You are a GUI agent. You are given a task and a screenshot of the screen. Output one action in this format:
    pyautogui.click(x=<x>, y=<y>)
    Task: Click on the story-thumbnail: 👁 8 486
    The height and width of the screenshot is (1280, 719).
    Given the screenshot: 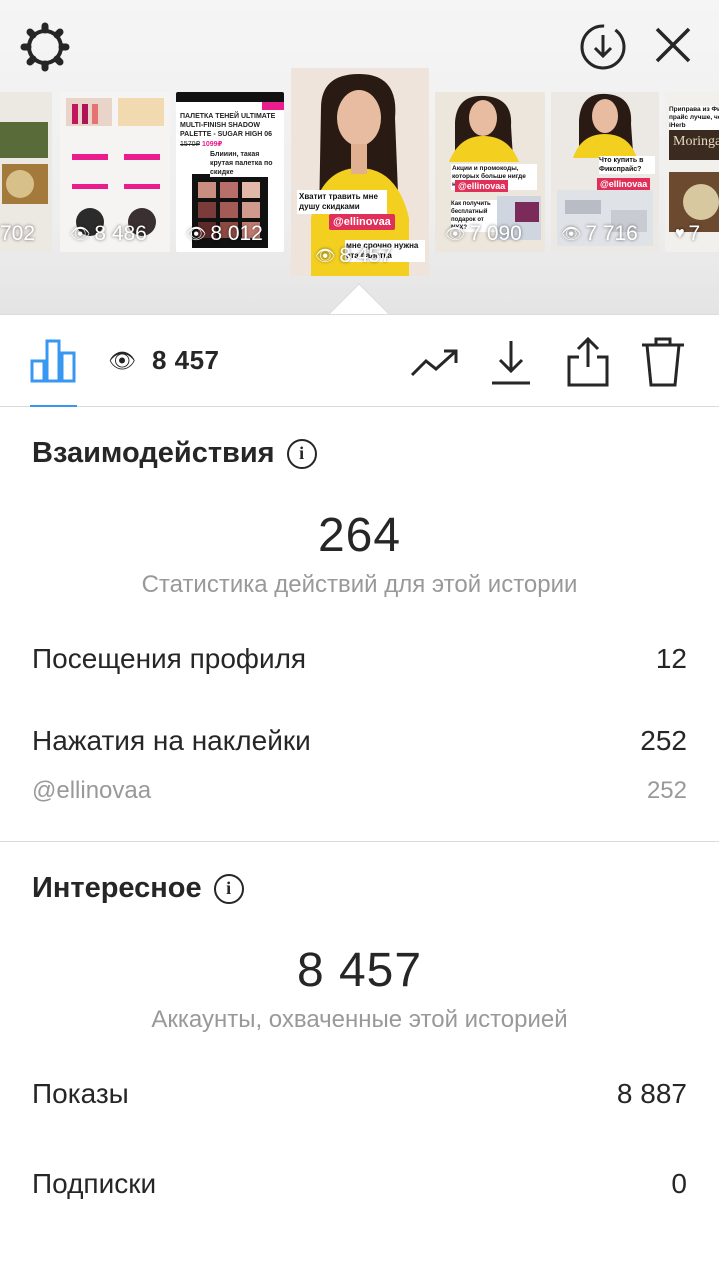 What is the action you would take?
    pyautogui.click(x=115, y=172)
    